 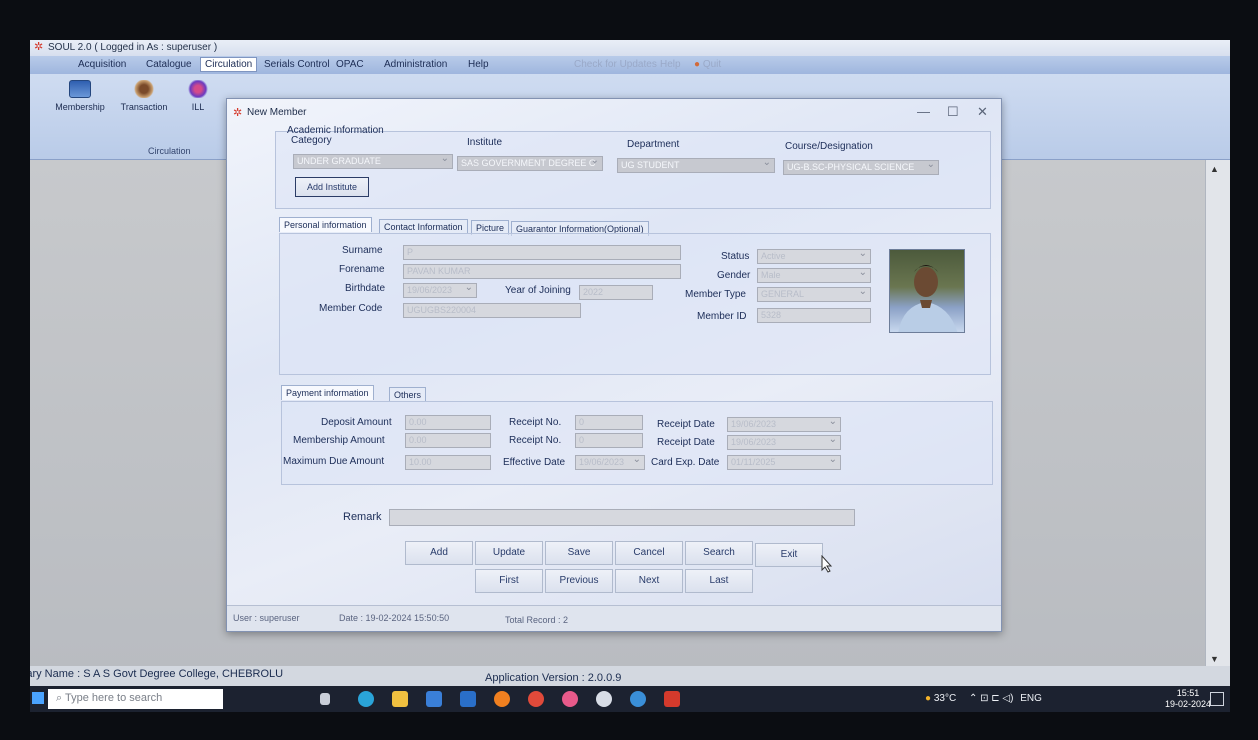 What do you see at coordinates (814, 315) in the screenshot?
I see `member-id-input: 5328` at bounding box center [814, 315].